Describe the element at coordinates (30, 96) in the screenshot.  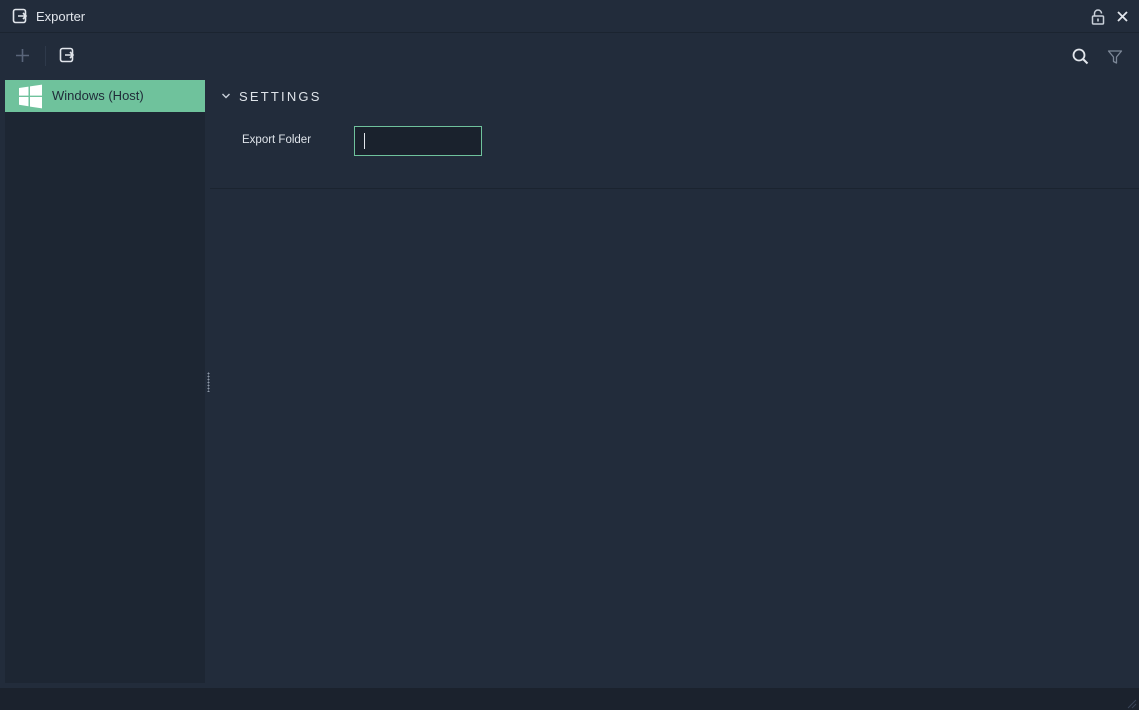
I see `windows-icon` at that location.